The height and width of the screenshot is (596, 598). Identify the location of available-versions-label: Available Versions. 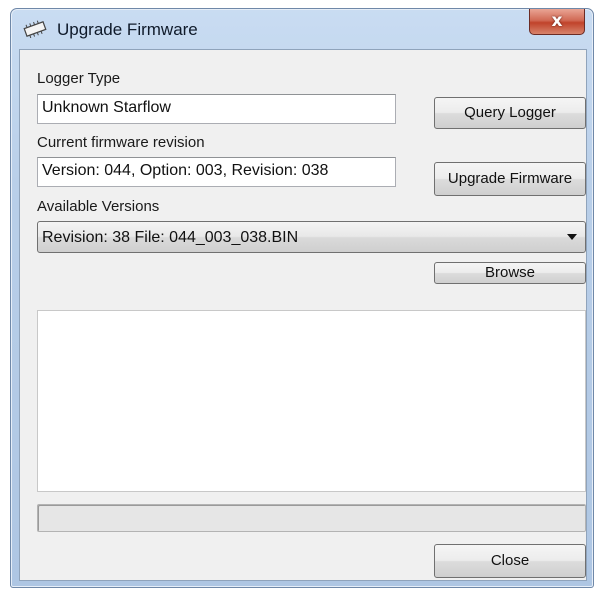
(98, 206).